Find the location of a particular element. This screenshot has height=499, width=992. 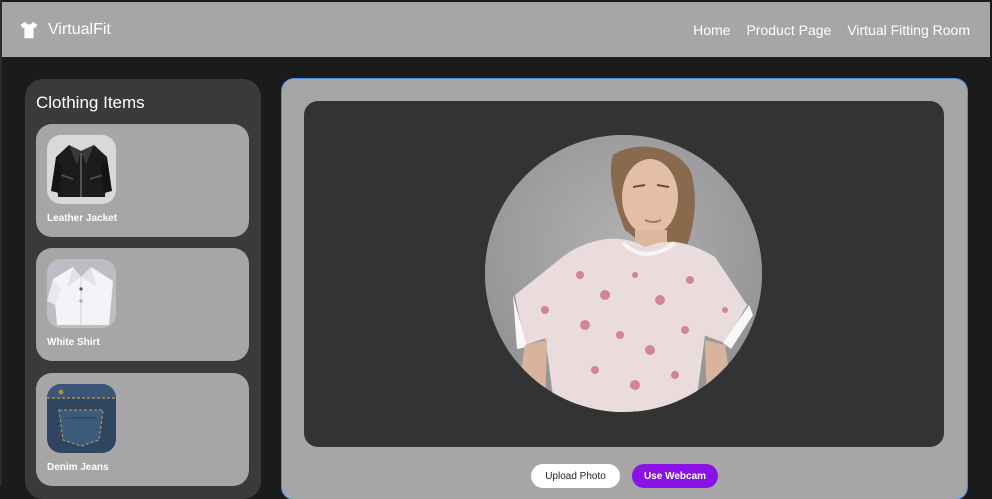

nav-home-link: Home is located at coordinates (711, 30).